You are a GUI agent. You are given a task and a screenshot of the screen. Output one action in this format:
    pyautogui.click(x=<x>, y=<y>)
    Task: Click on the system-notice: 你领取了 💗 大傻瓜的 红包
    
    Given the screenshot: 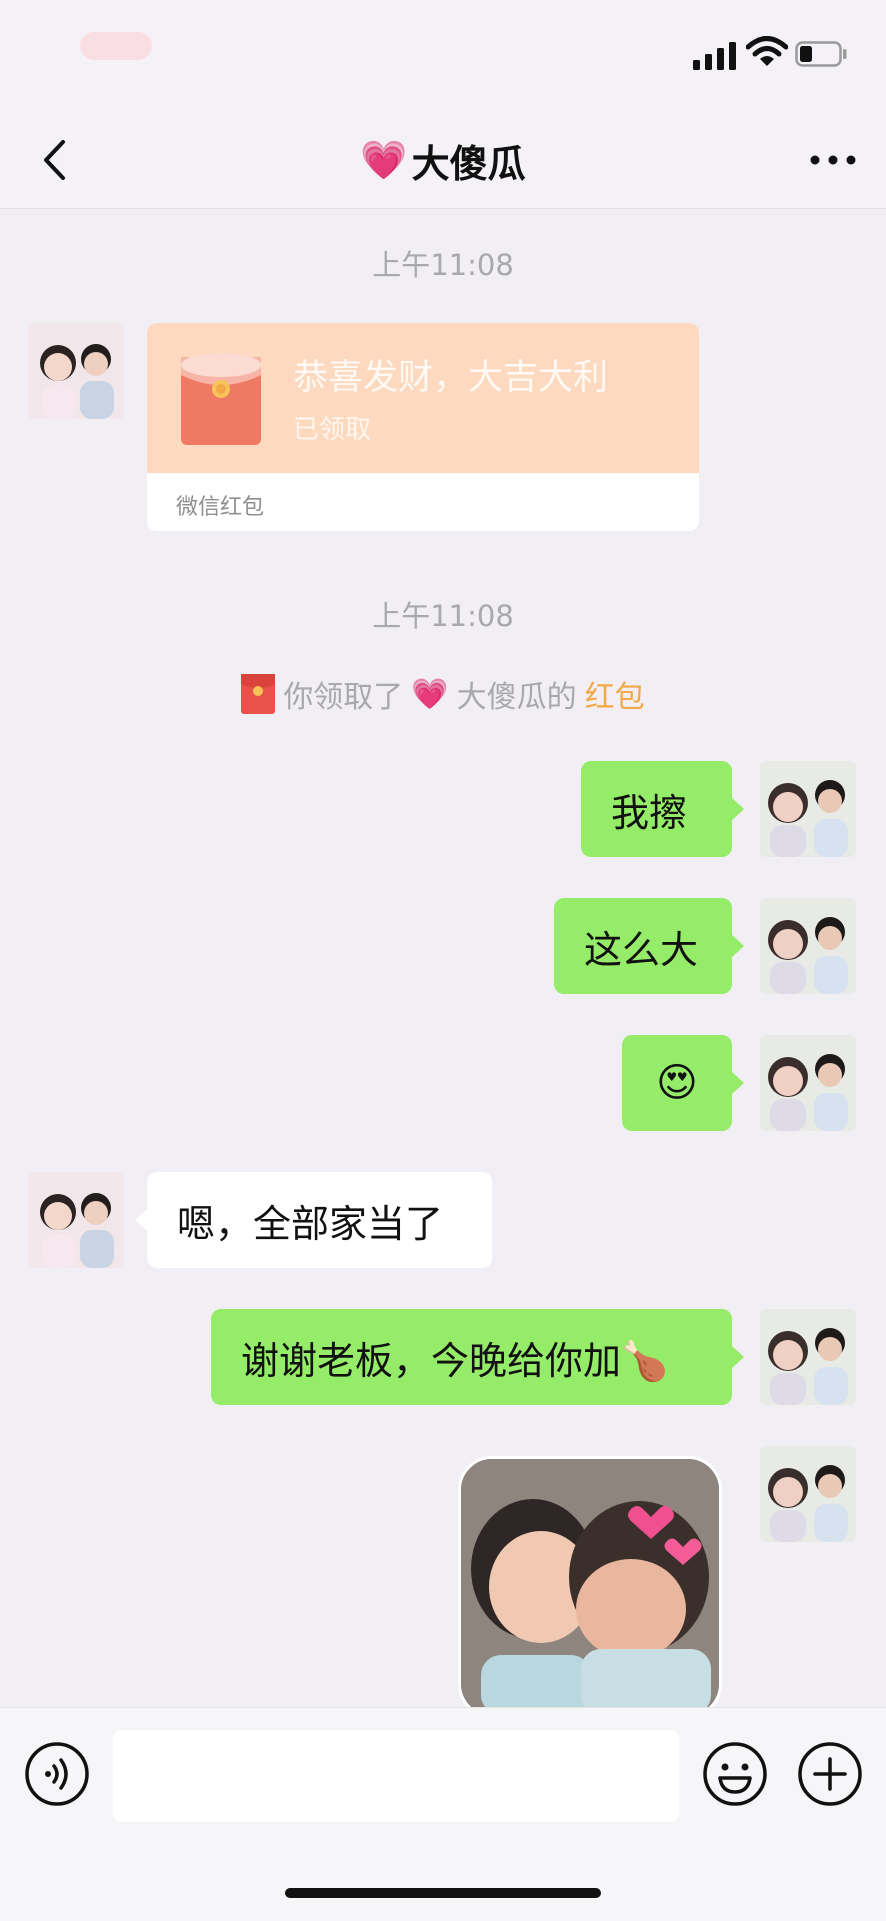 What is the action you would take?
    pyautogui.click(x=443, y=694)
    